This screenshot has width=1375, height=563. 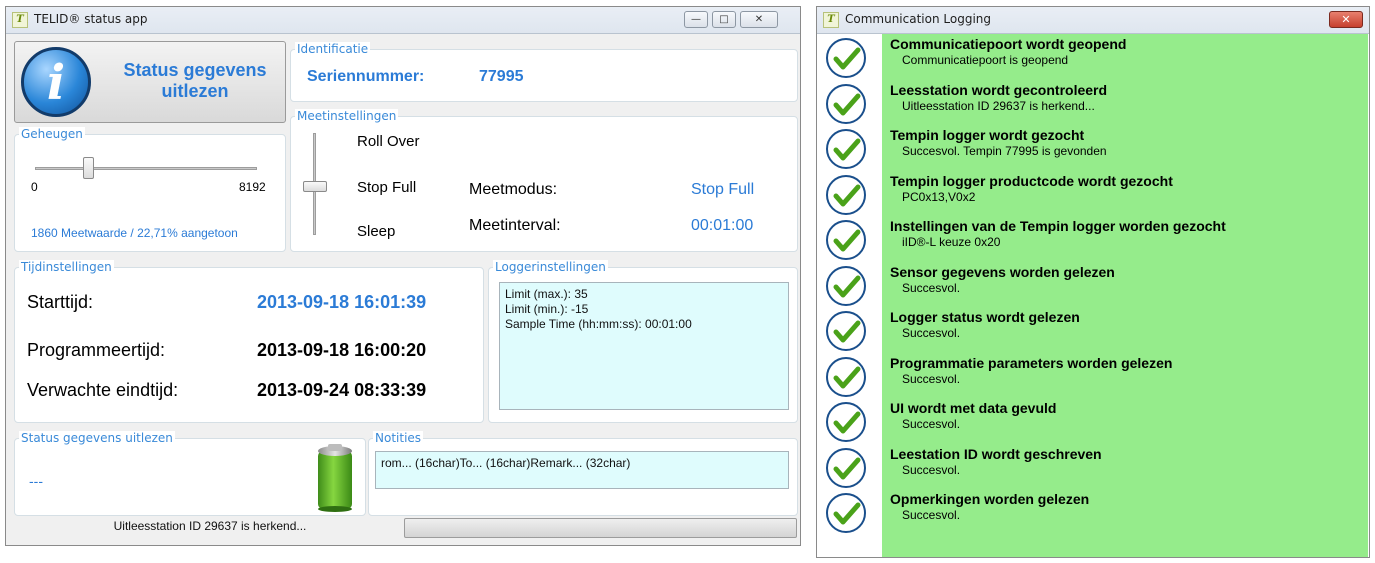 What do you see at coordinates (918, 19) in the screenshot?
I see `logging-title: Communication Logging` at bounding box center [918, 19].